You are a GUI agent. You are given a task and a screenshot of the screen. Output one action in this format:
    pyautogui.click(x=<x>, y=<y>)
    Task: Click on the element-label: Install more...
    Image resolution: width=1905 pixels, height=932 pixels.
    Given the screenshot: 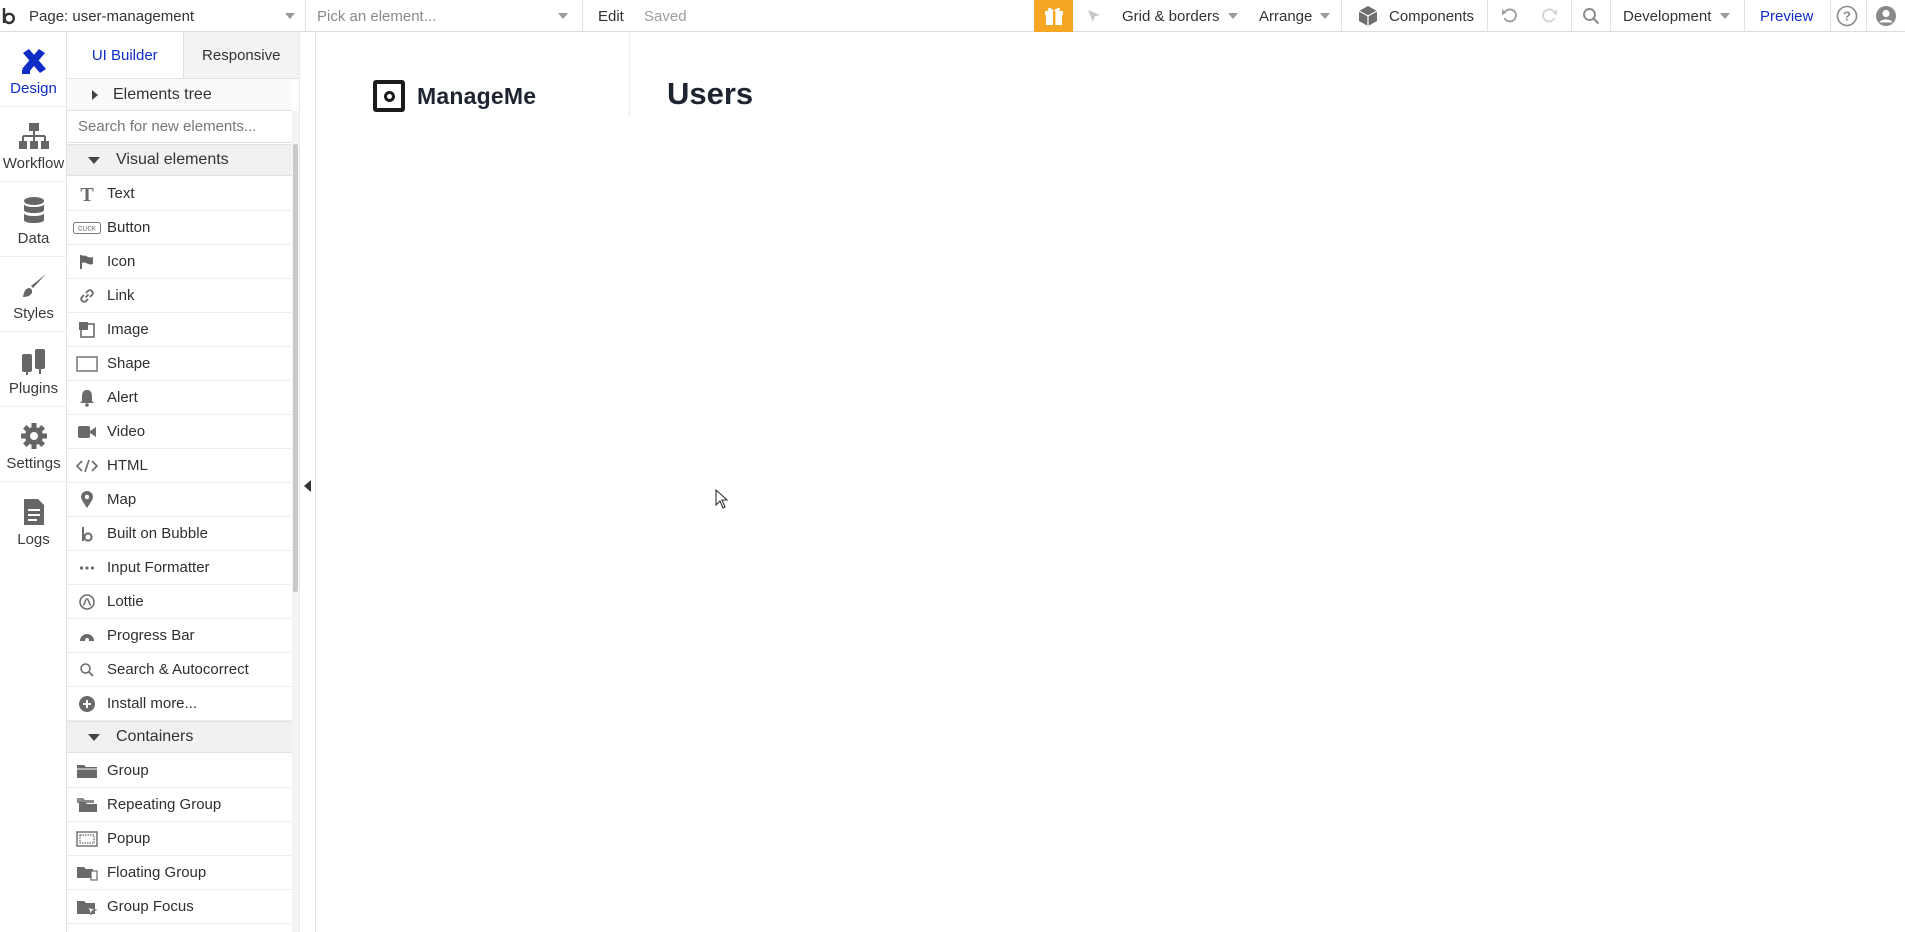 What is the action you would take?
    pyautogui.click(x=152, y=703)
    